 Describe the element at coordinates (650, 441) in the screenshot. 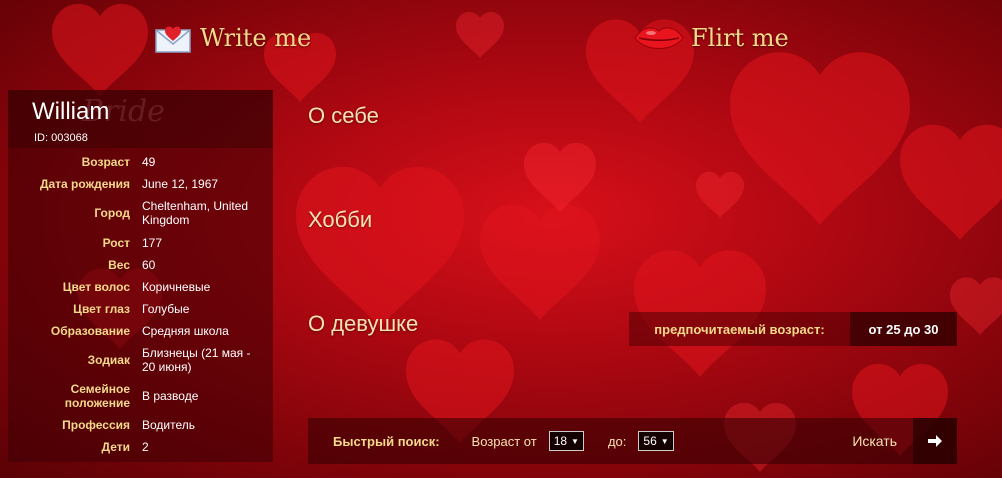

I see `age-to-value: 56` at that location.